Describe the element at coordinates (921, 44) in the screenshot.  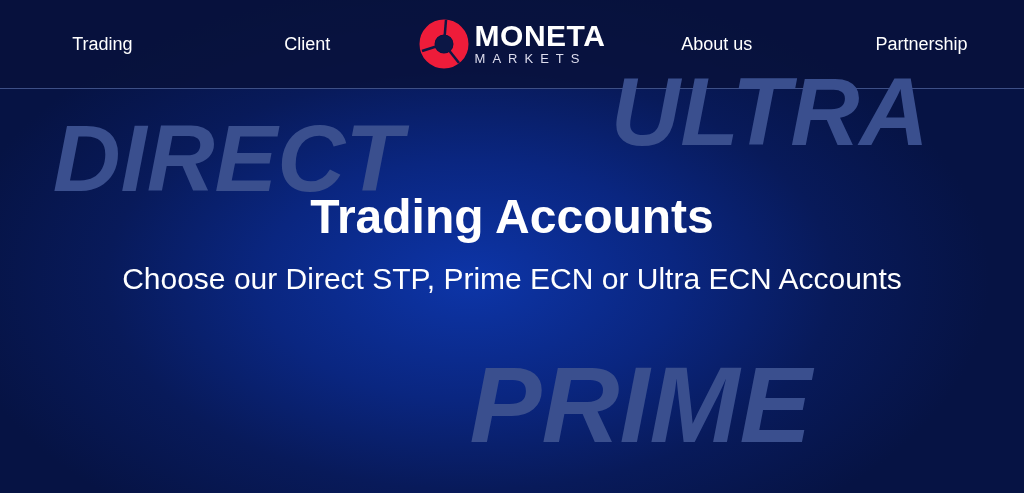
I see `nav-link: Partnership` at that location.